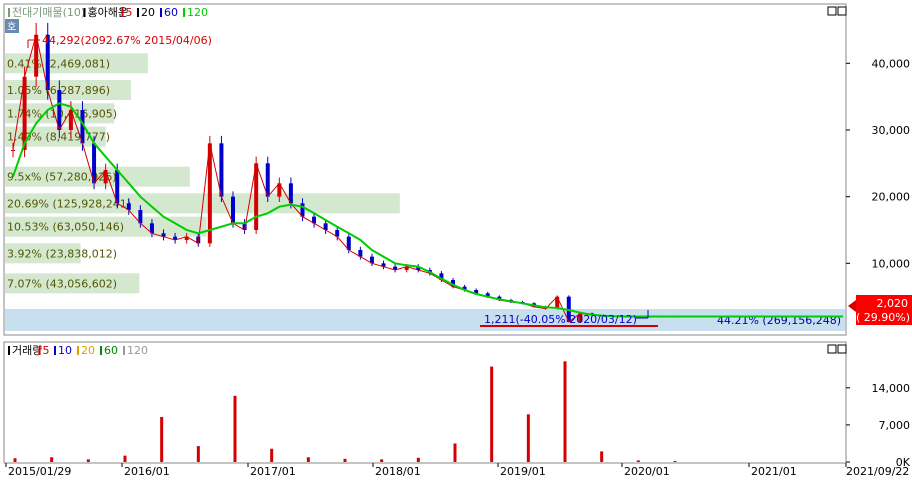 This screenshot has width=912, height=480. I want to click on x-tick-label: 2021/09/22, so click(877, 471).